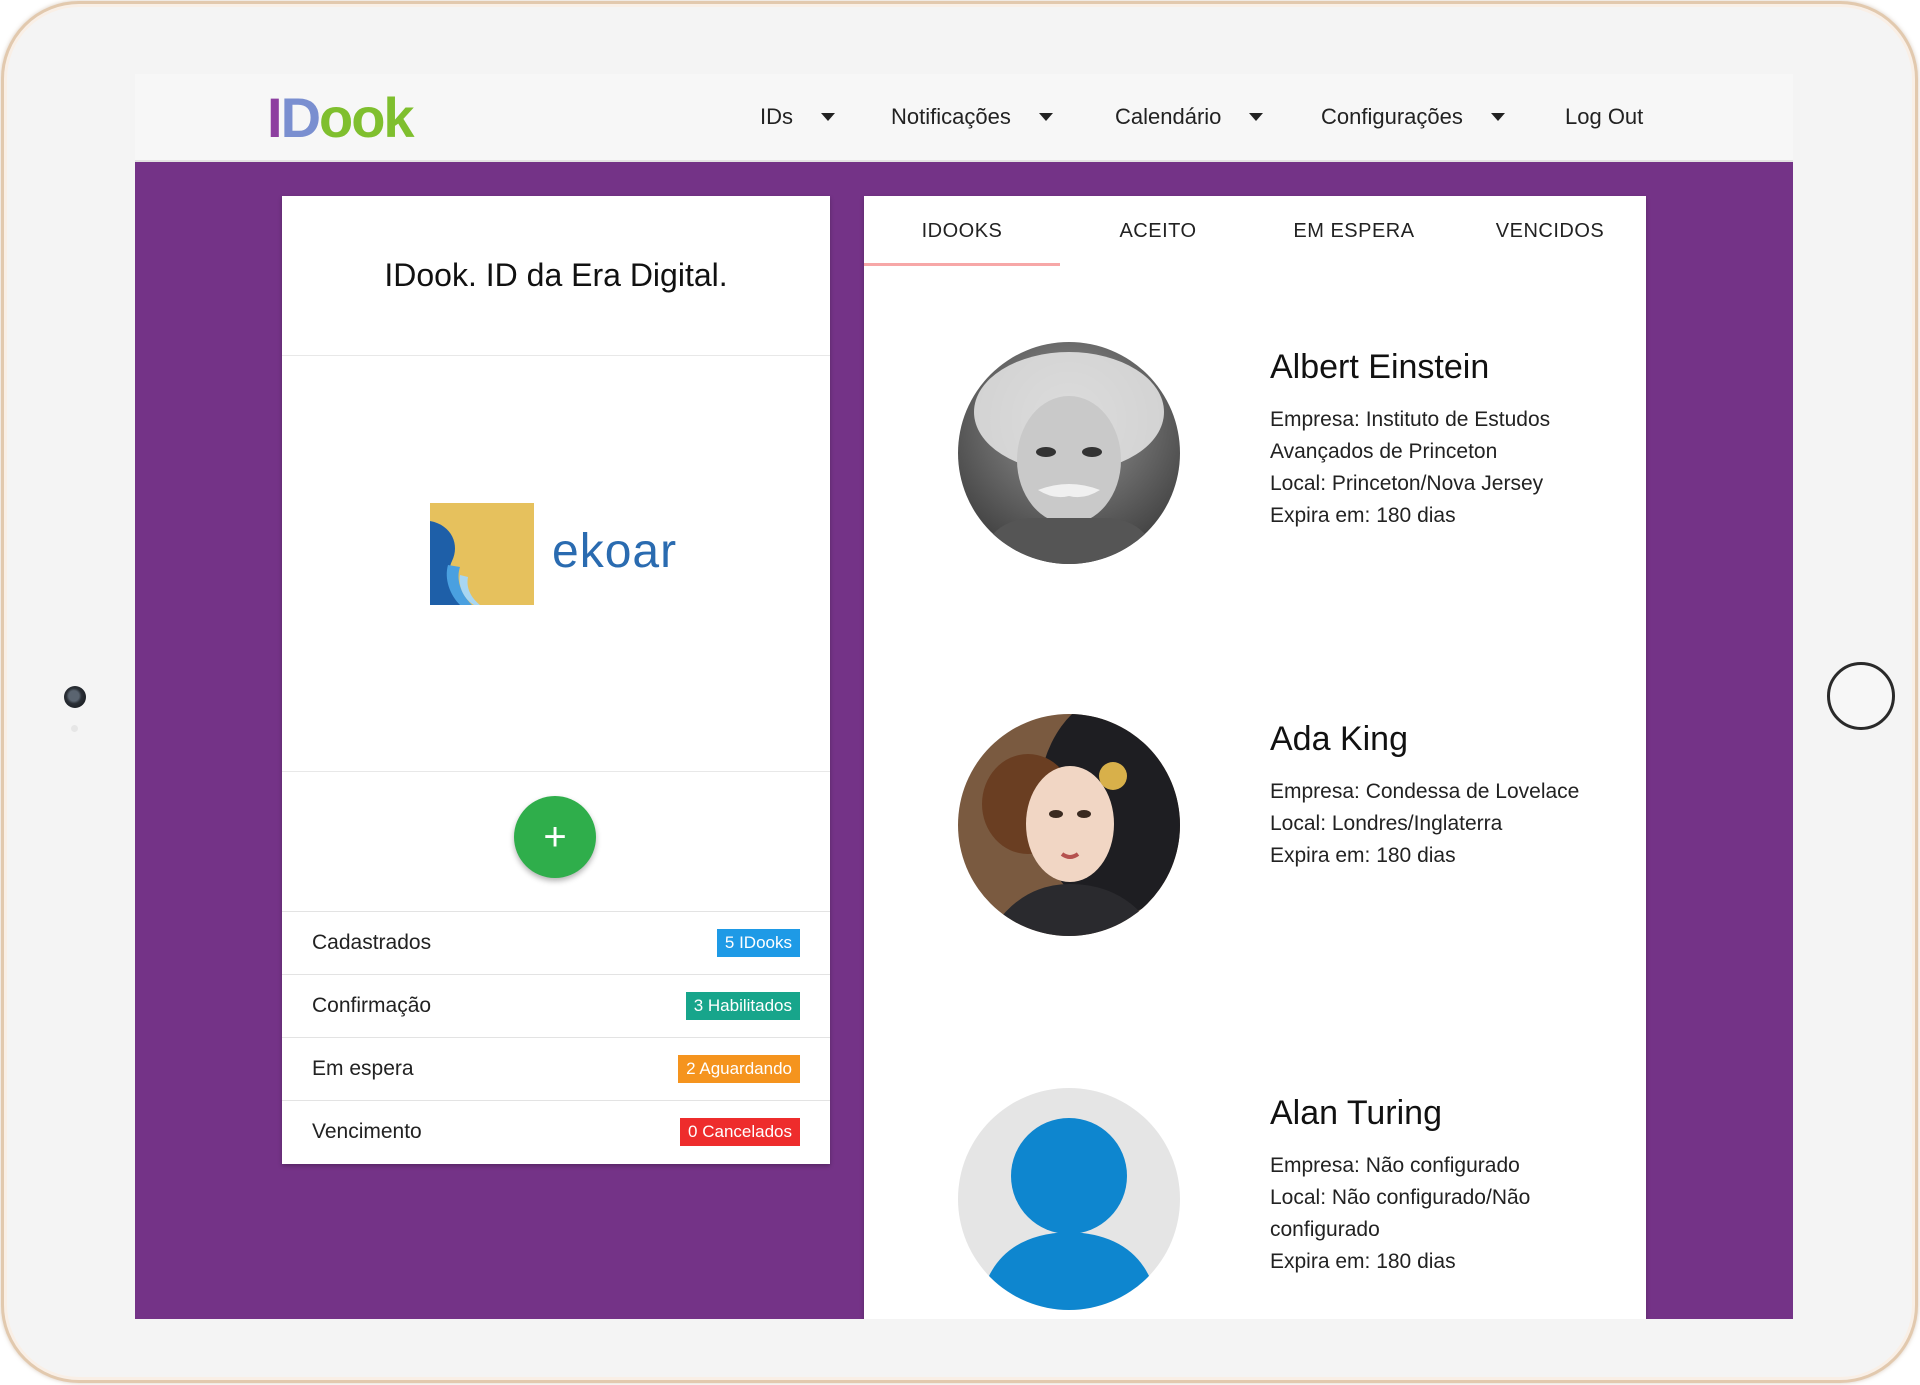  What do you see at coordinates (615, 551) in the screenshot?
I see `ekoar-wordmark: ekoar` at bounding box center [615, 551].